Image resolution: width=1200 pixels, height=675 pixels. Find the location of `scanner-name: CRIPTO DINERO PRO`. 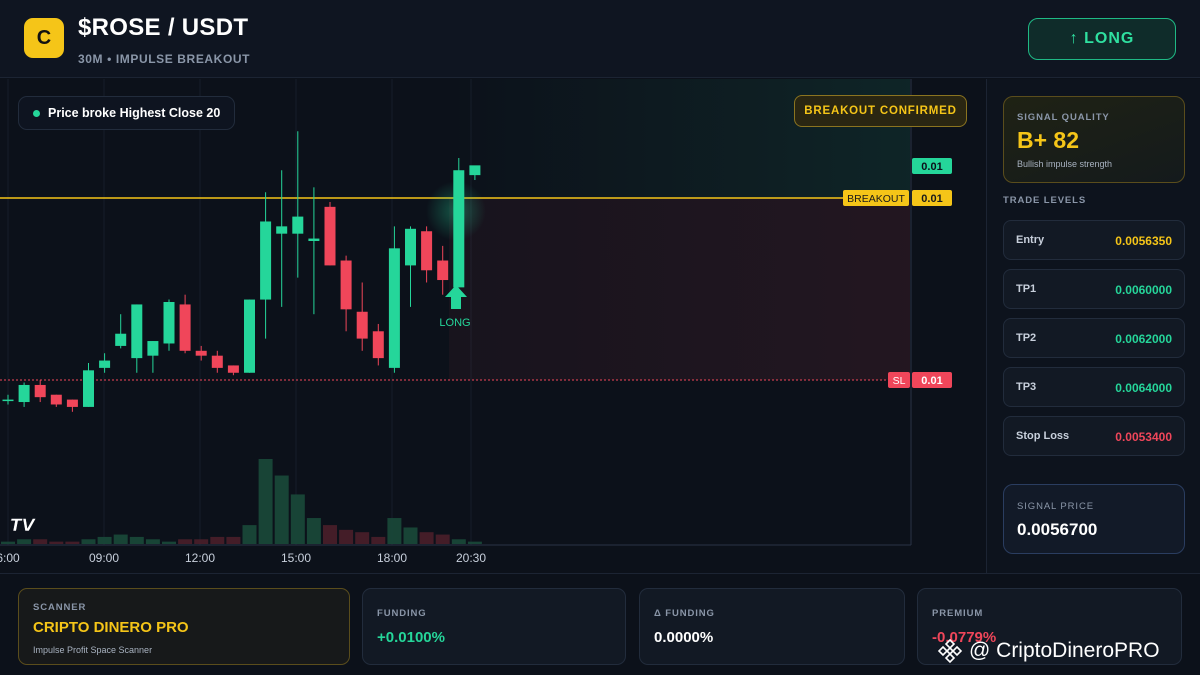

scanner-name: CRIPTO DINERO PRO is located at coordinates (111, 627).